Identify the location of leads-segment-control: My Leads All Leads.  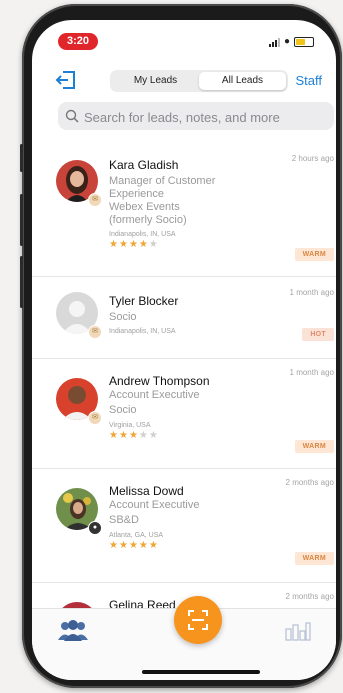
(199, 81).